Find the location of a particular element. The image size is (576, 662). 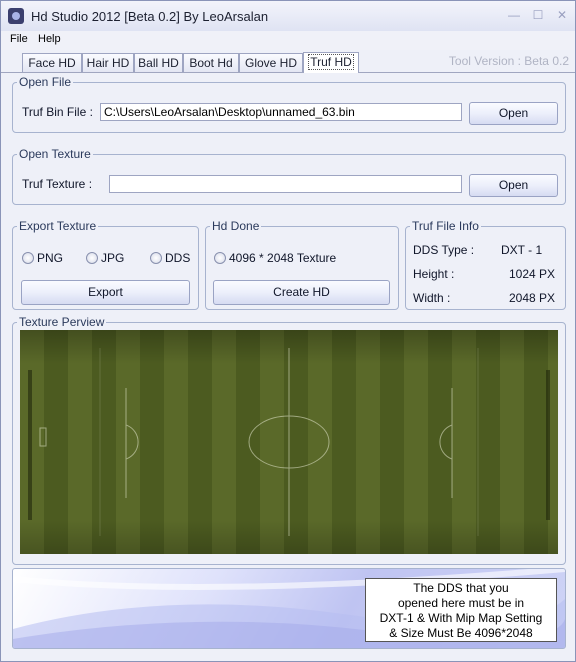

note-line: & Size Must Be 4096*2048 is located at coordinates (461, 633).